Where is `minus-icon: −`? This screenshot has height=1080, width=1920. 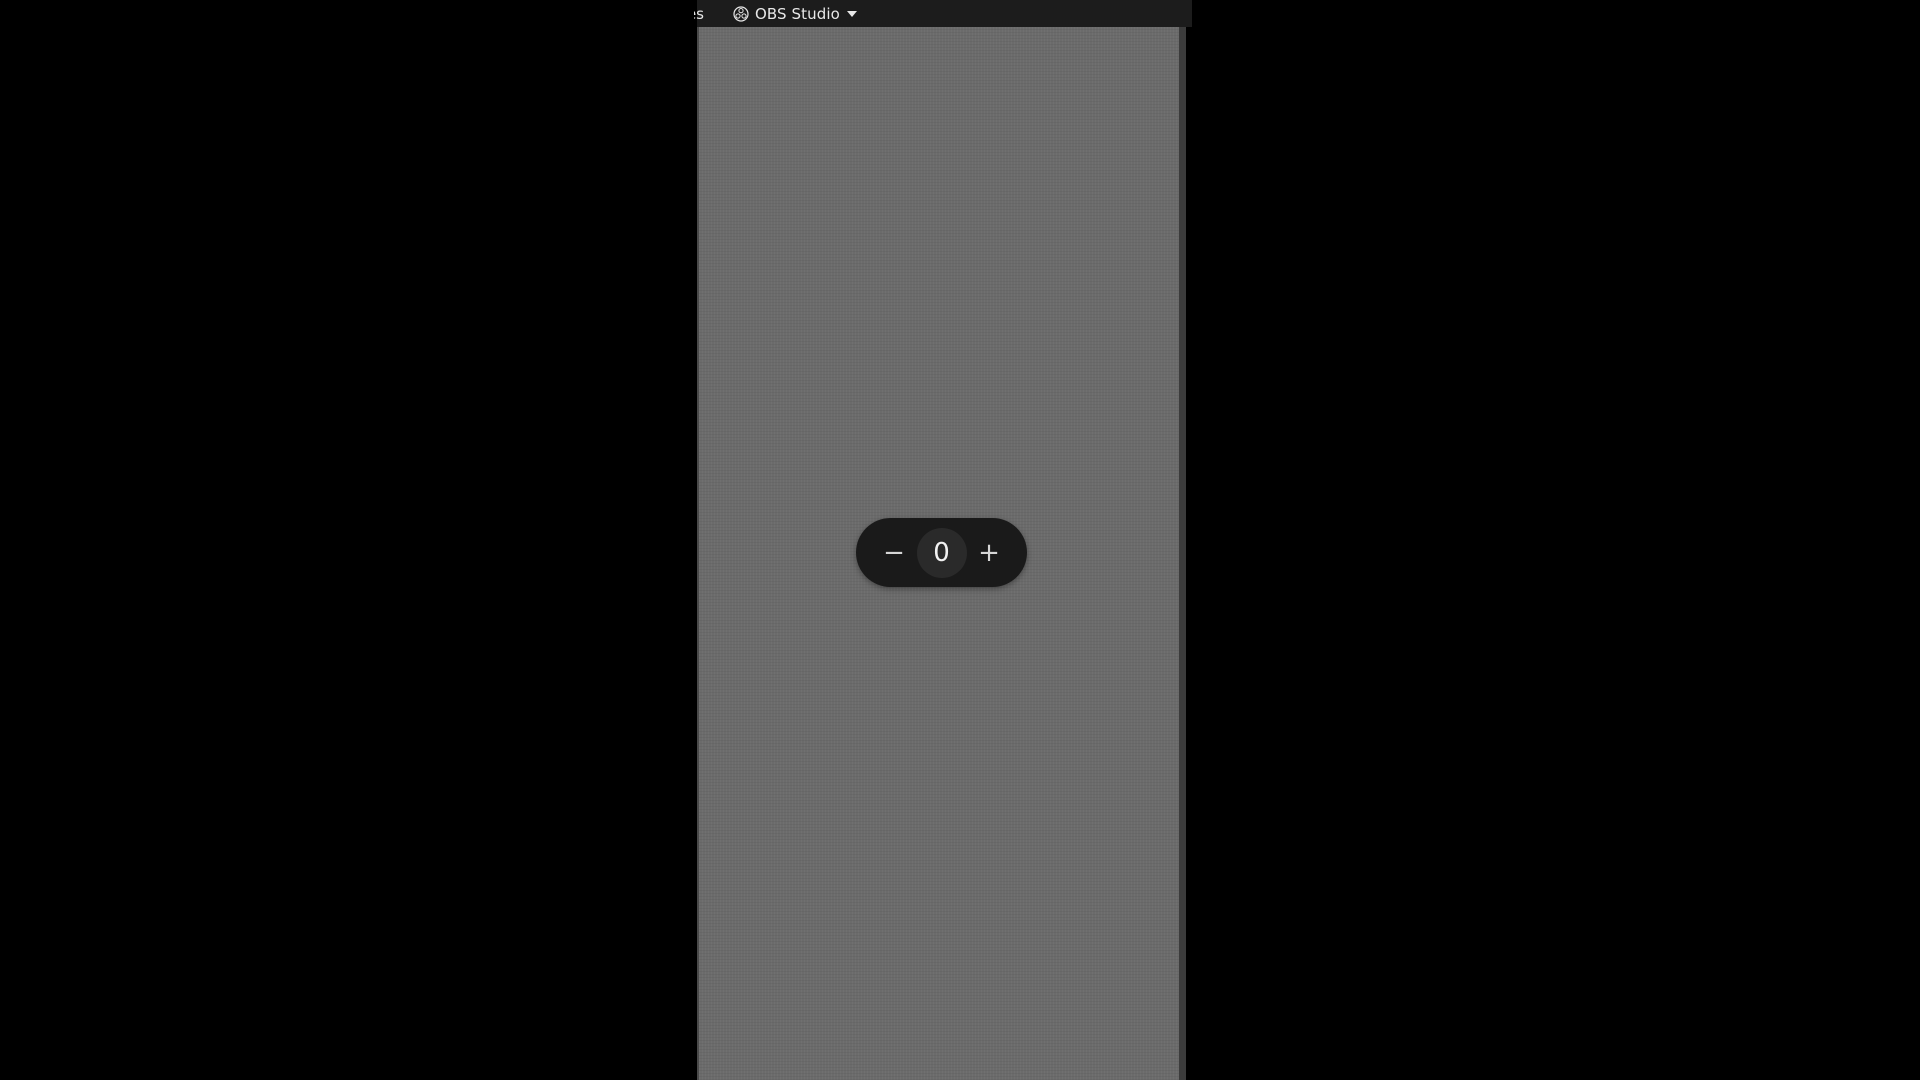
minus-icon: − is located at coordinates (894, 553).